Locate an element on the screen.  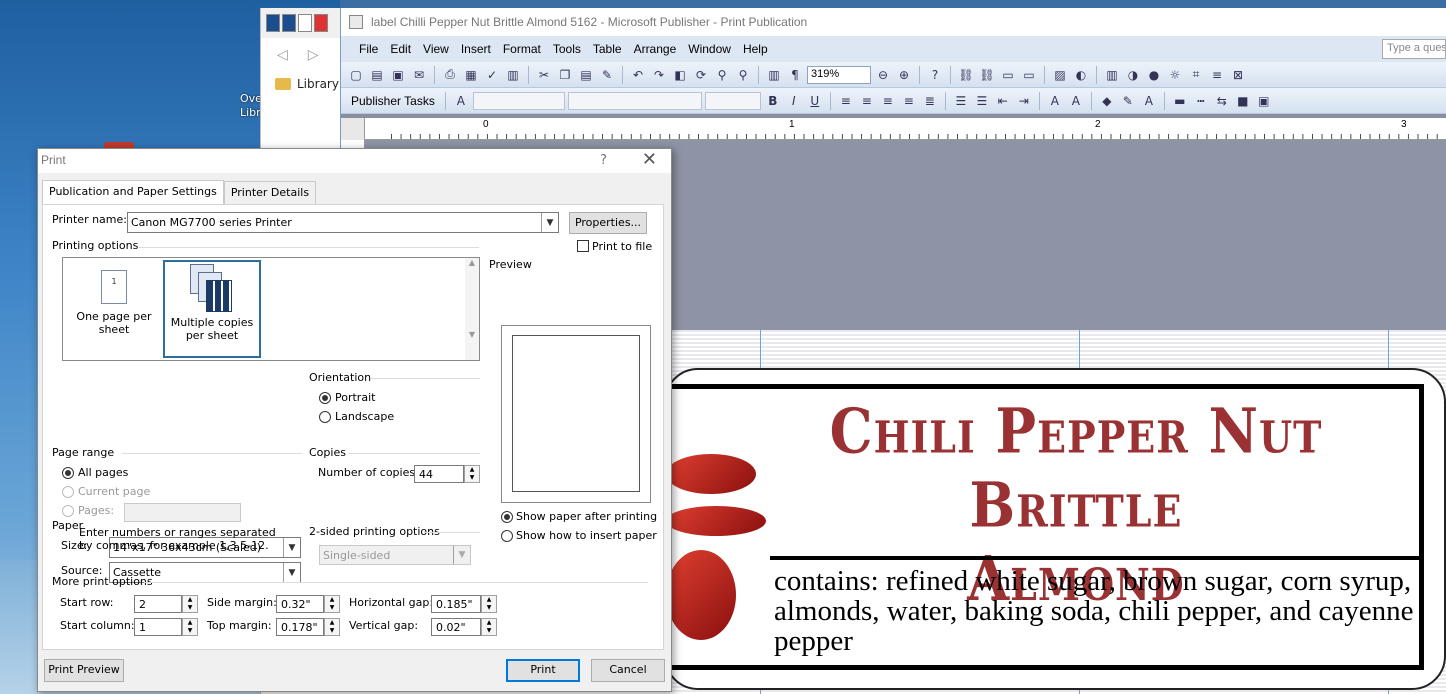
options-scrollbar: ▲ ▼ is located at coordinates (472, 309).